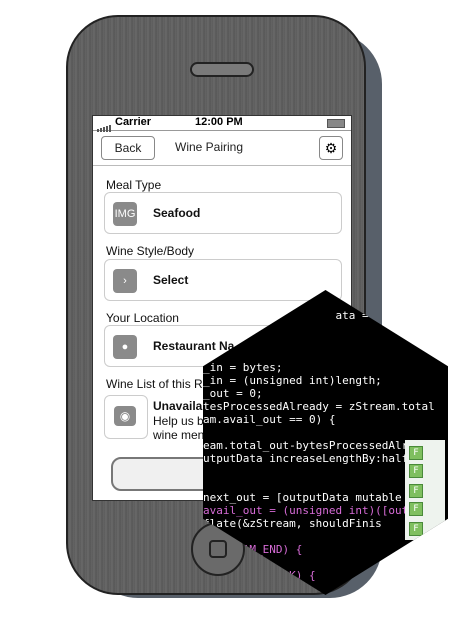  I want to click on code-line: _in = (unsigned int)length;, so click(292, 380).